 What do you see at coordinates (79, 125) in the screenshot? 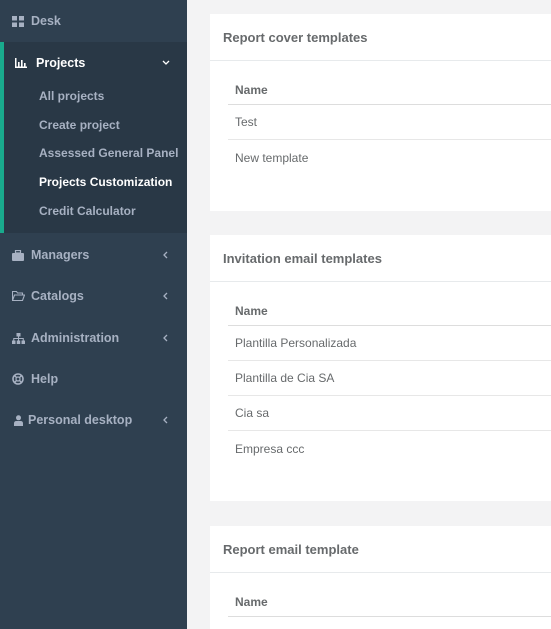
I see `submenu-create-project: Create project` at bounding box center [79, 125].